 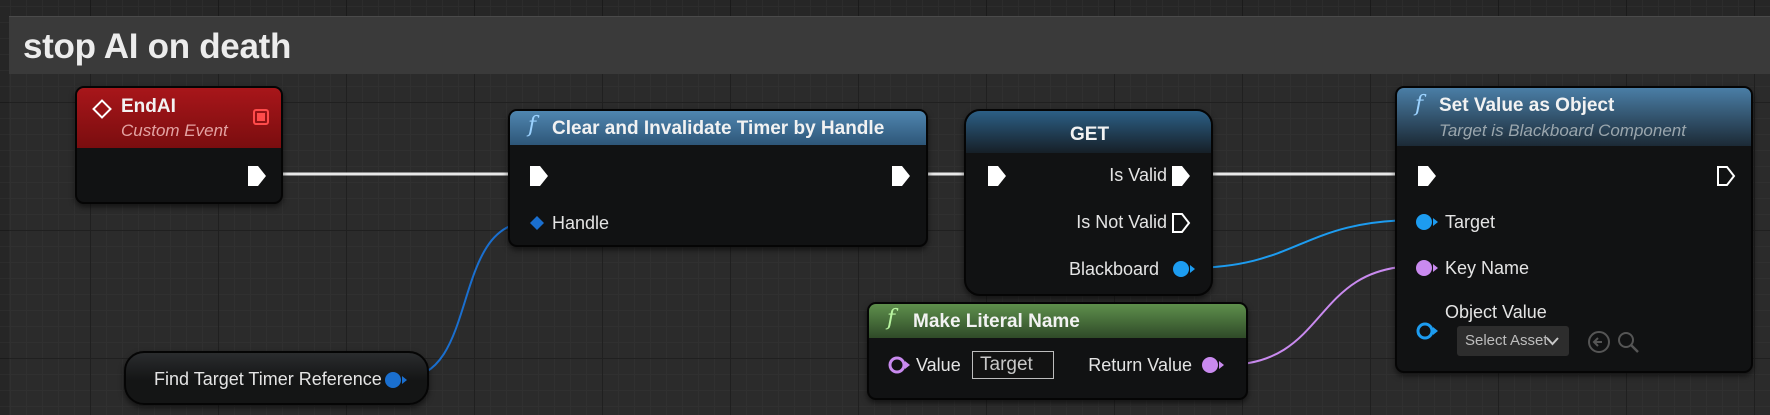 I want to click on clear-timer-title: Clear and Invalidate Timer by Handle, so click(x=718, y=128).